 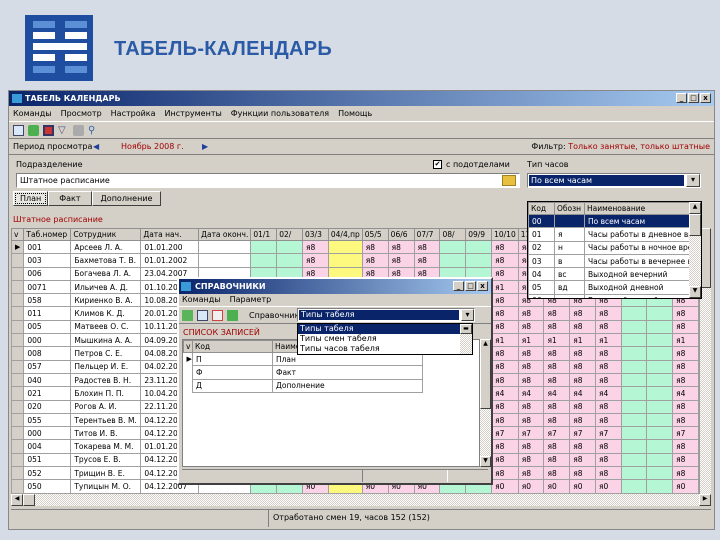 I want to click on hours-type-combo: По всем часам ▾, so click(x=614, y=180).